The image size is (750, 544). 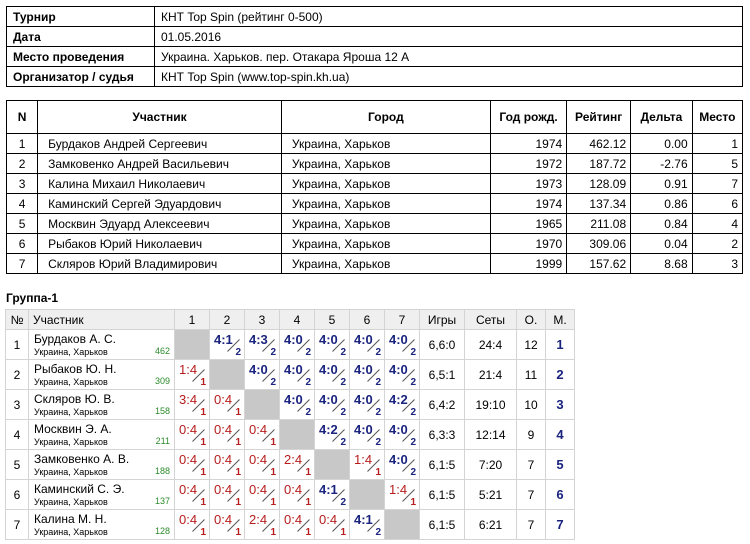 I want to click on group-header: М., so click(x=560, y=319).